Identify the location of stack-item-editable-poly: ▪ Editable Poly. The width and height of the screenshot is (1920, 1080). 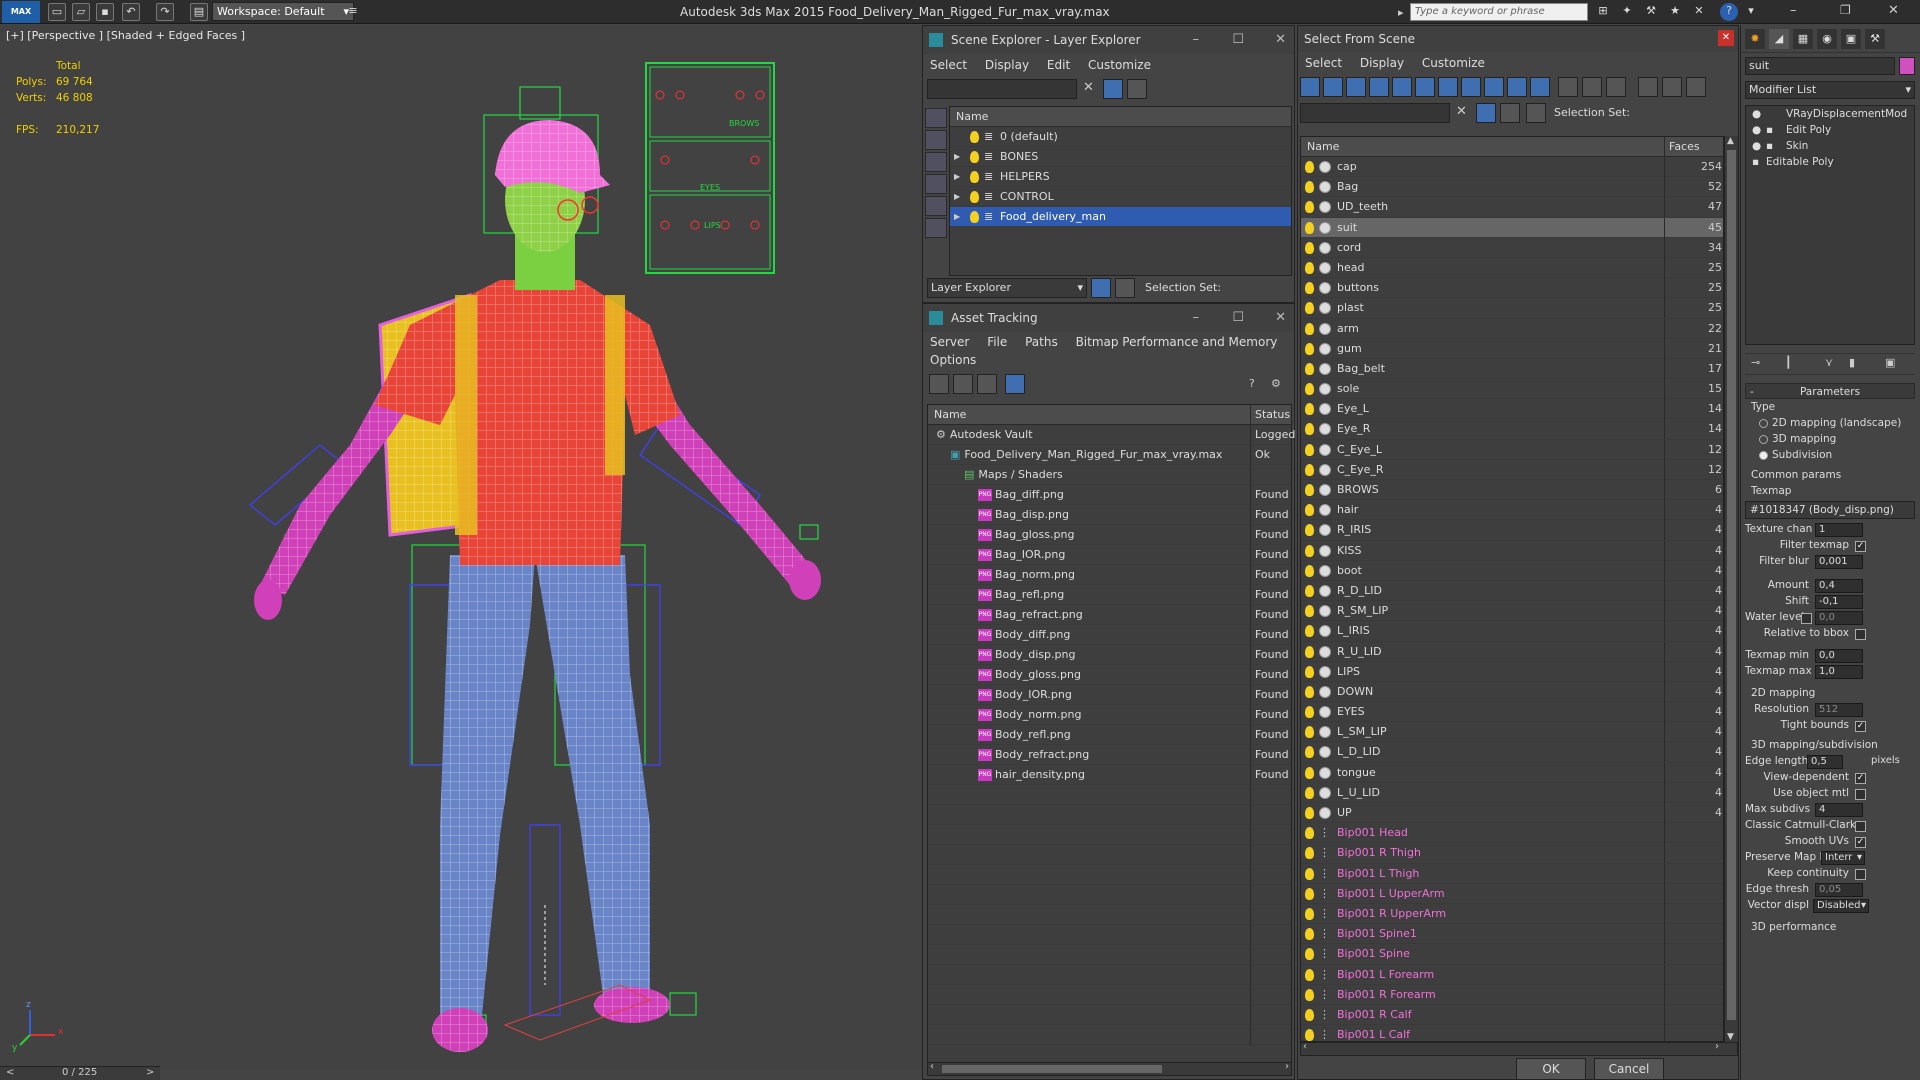
(1830, 162).